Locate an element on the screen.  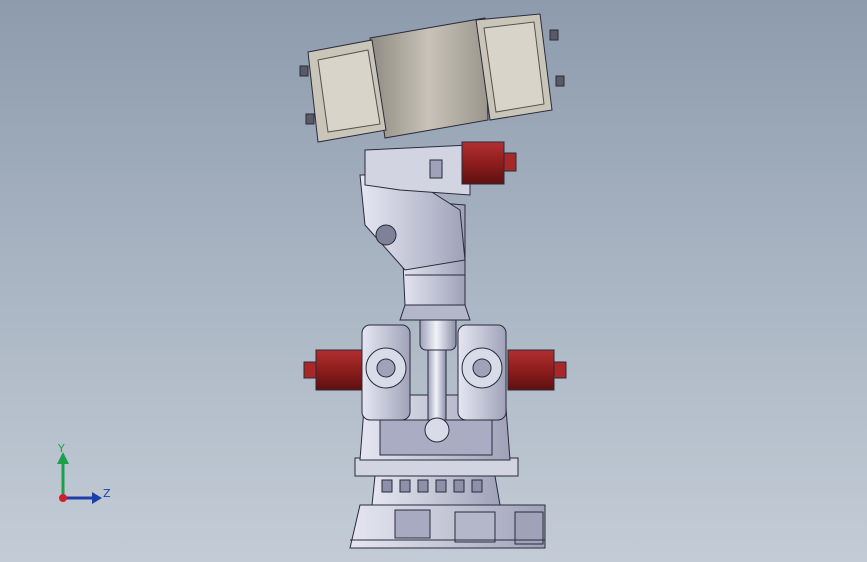
robot-base is located at coordinates (447, 512).